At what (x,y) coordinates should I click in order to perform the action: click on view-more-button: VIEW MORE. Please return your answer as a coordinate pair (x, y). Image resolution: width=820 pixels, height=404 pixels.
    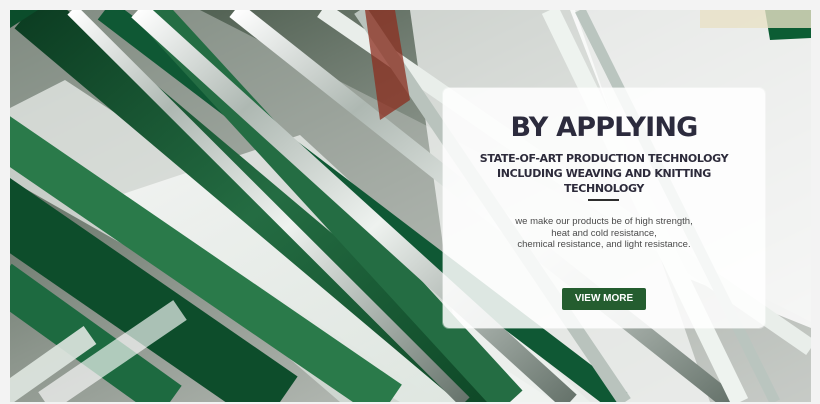
    Looking at the image, I should click on (604, 299).